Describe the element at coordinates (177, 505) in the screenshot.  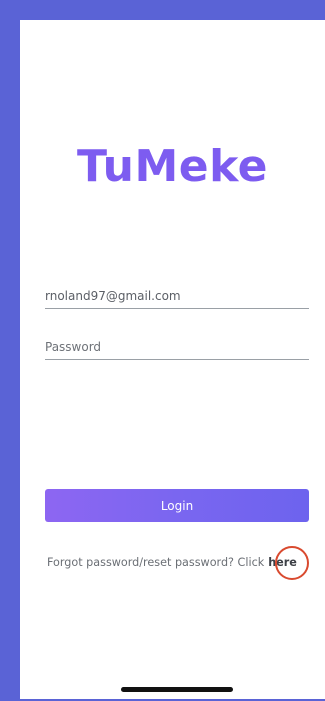
I see `login-button: Login` at that location.